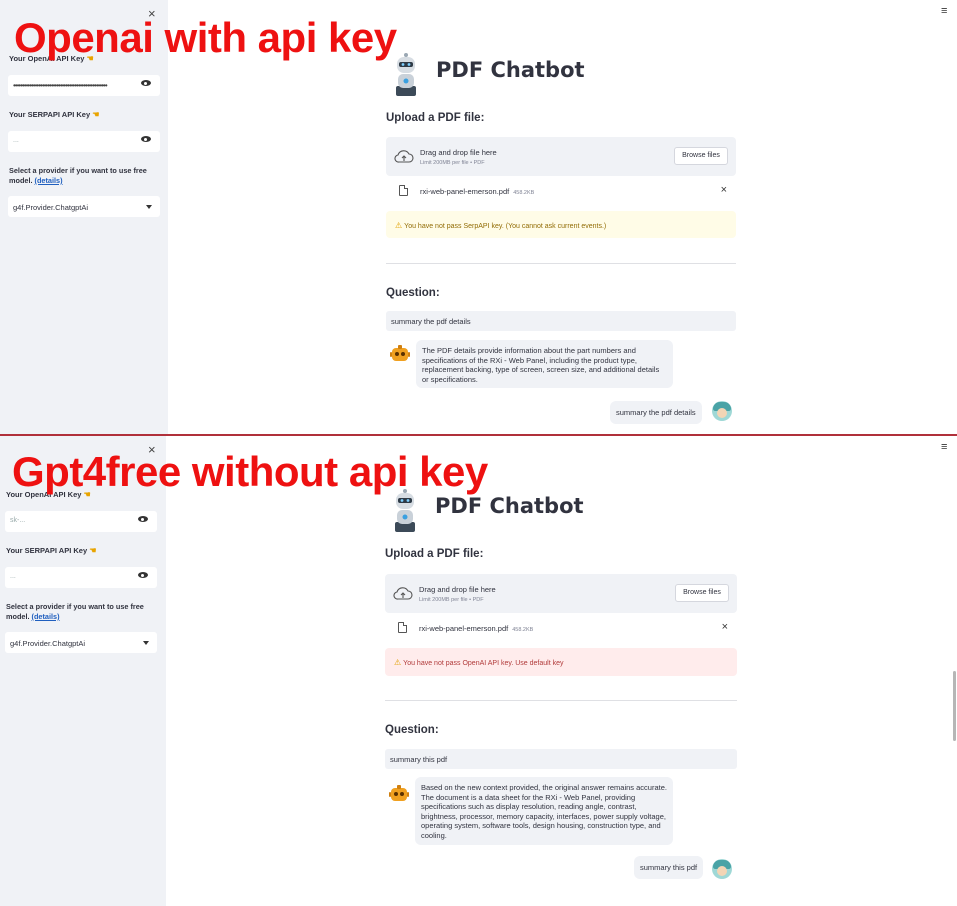 The height and width of the screenshot is (906, 957). What do you see at coordinates (954, 706) in the screenshot?
I see `scrollbar` at bounding box center [954, 706].